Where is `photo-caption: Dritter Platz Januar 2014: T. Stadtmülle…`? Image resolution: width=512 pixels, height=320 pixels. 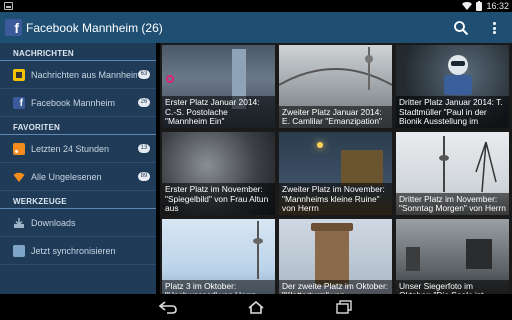
photo-caption: Dritter Platz Januar 2014: T. Stadtmülle… is located at coordinates (452, 112).